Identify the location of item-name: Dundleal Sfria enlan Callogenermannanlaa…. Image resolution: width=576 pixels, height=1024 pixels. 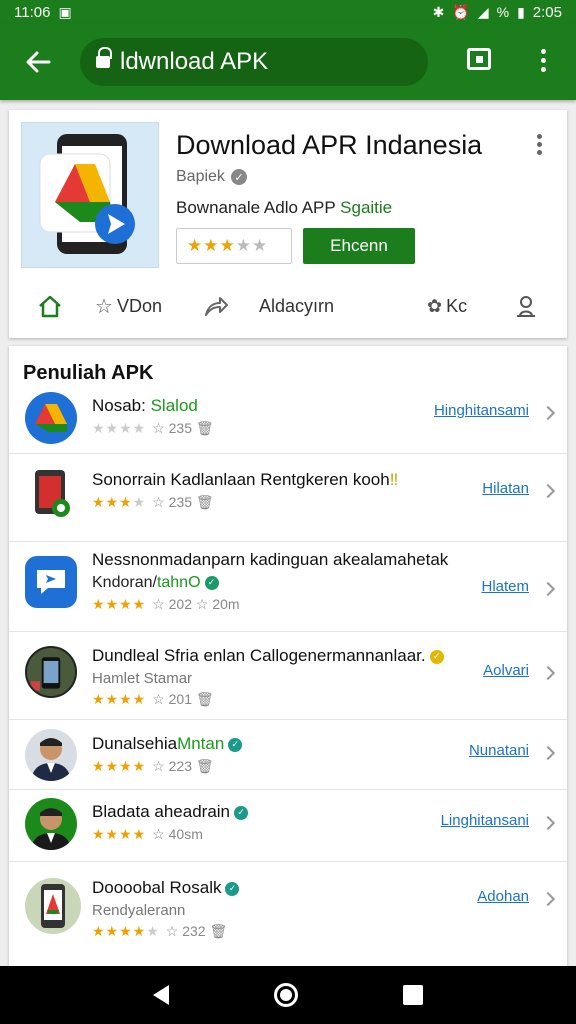
(268, 656).